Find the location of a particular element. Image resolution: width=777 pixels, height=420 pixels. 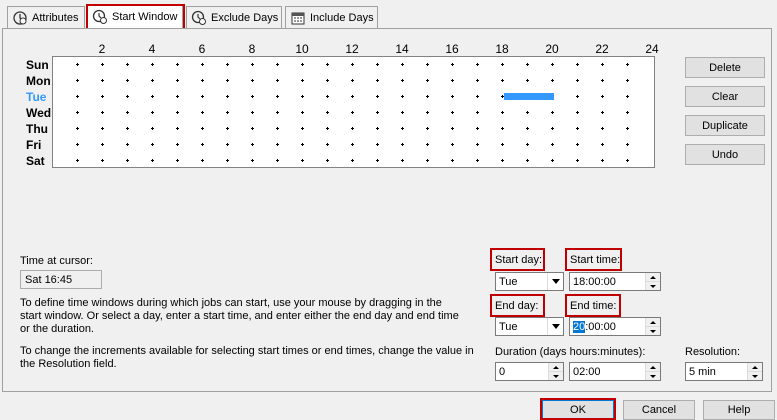

delete-button: Delete is located at coordinates (725, 67).